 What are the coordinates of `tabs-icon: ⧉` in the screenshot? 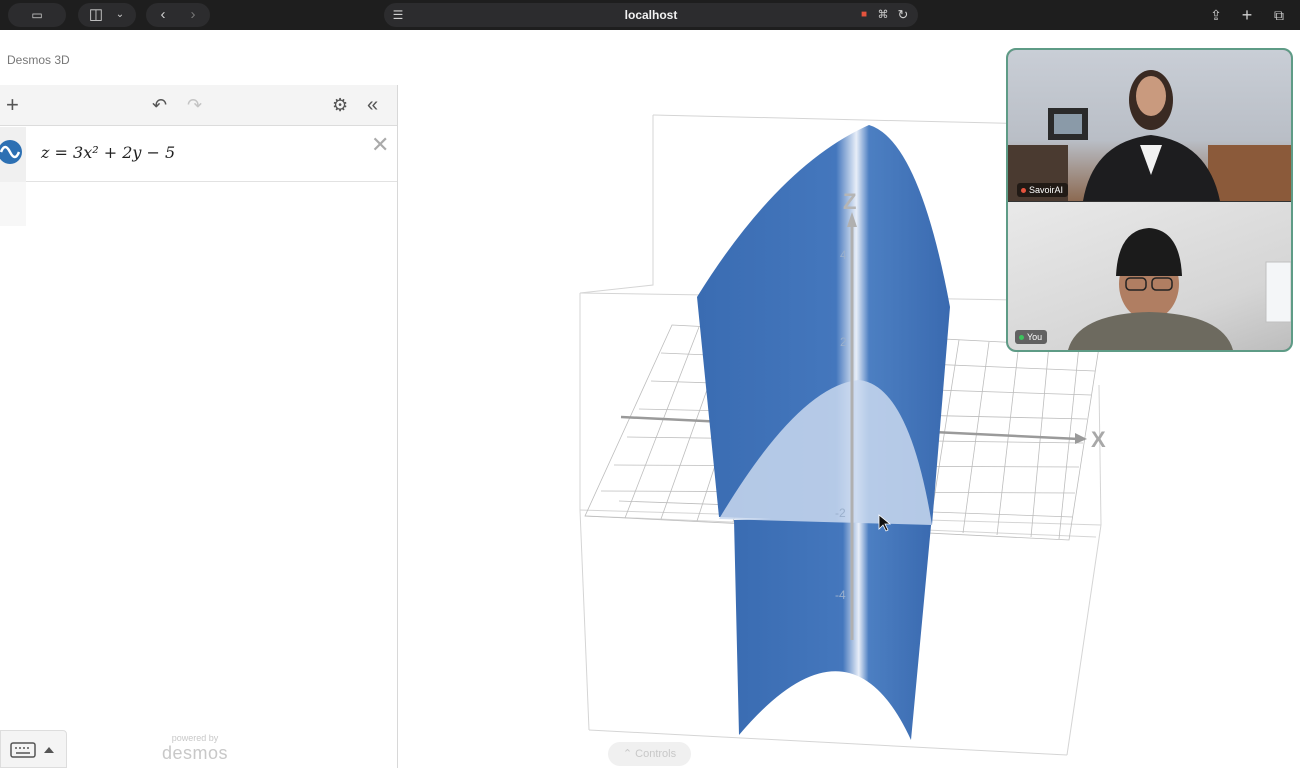 It's located at (1279, 15).